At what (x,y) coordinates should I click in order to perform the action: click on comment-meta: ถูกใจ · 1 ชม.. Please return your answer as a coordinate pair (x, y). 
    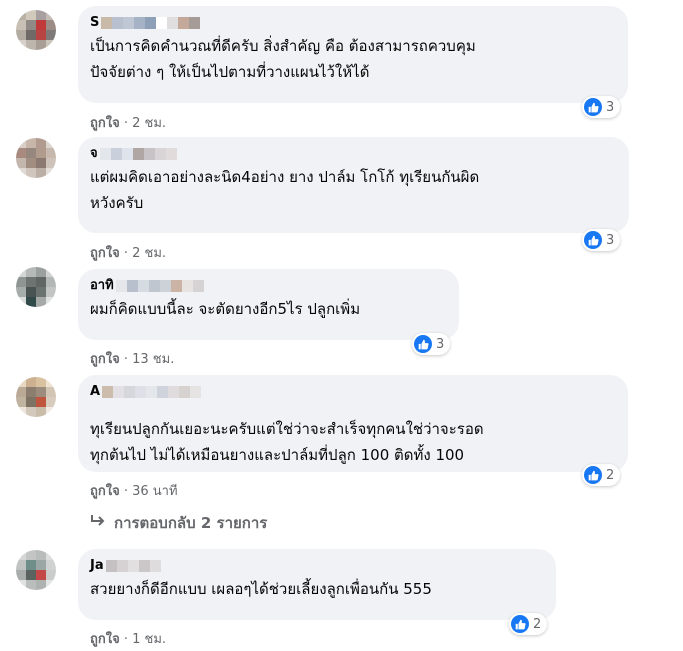
    Looking at the image, I should click on (128, 639).